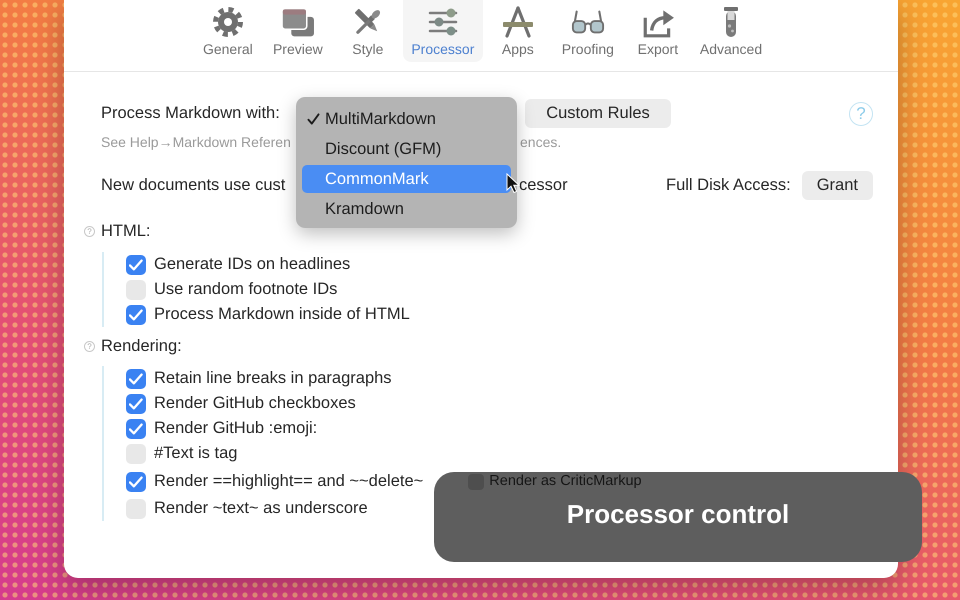 The image size is (960, 600). What do you see at coordinates (406, 149) in the screenshot?
I see `menu-item: Discount (GFM)` at bounding box center [406, 149].